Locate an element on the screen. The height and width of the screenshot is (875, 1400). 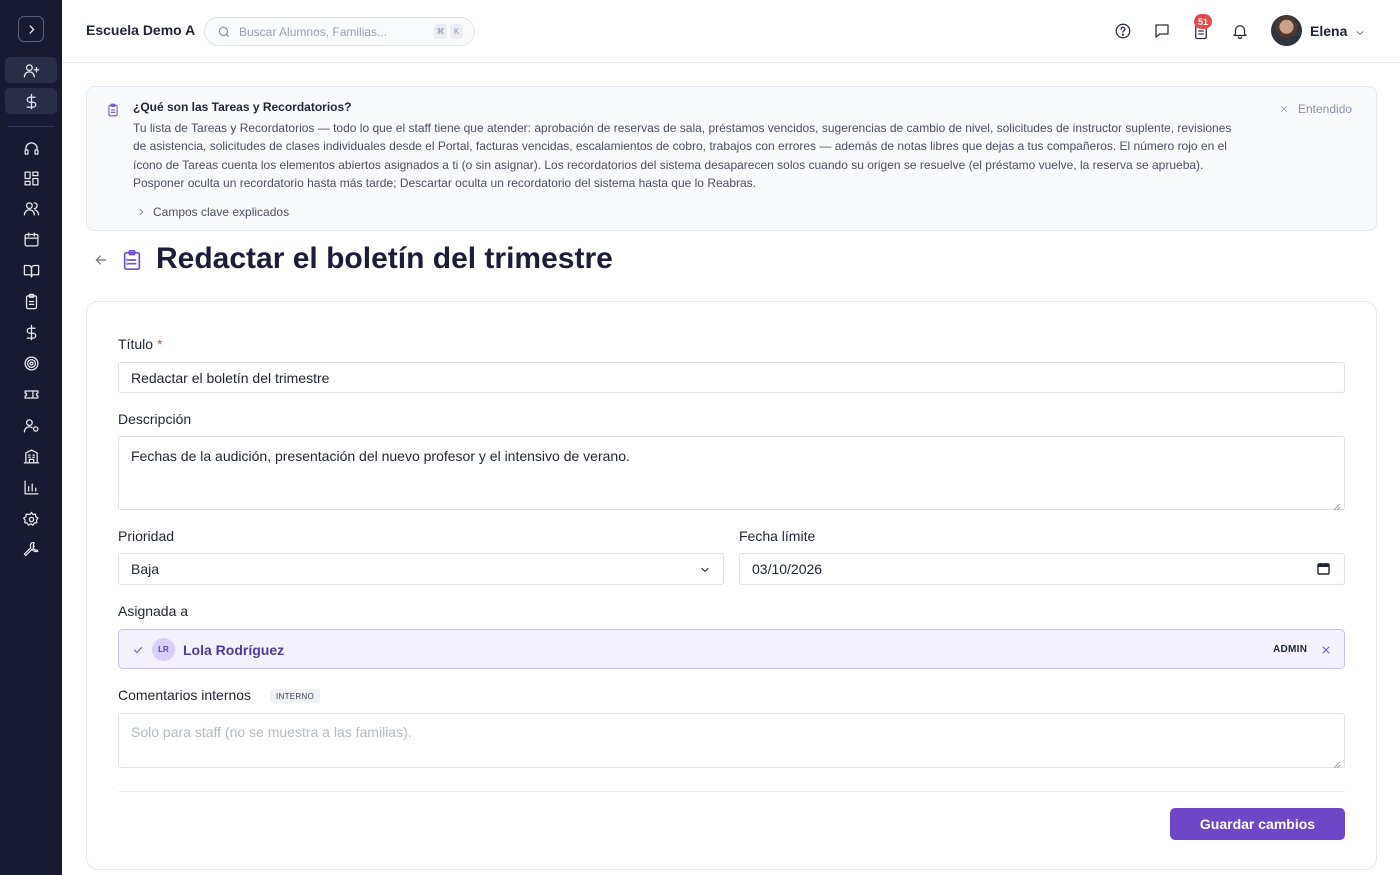
tasks-count-badge: 51 is located at coordinates (1203, 21).